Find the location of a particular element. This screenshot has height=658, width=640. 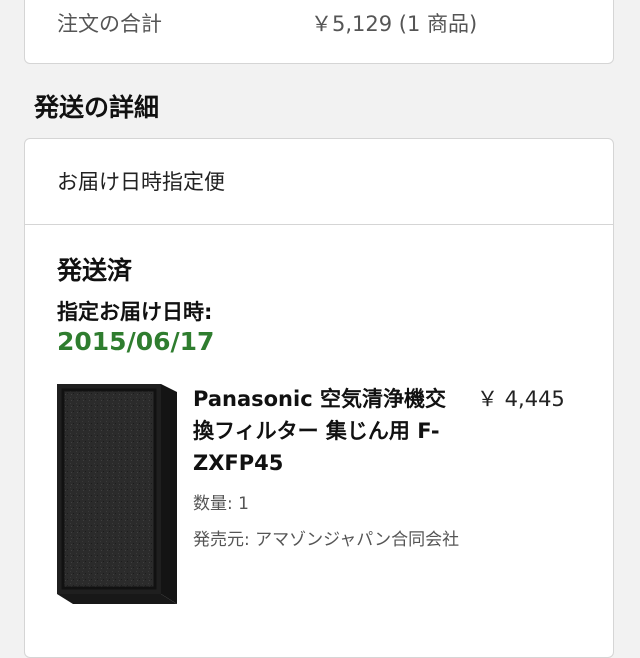

delivery-date: 2015/06/17 is located at coordinates (136, 341).